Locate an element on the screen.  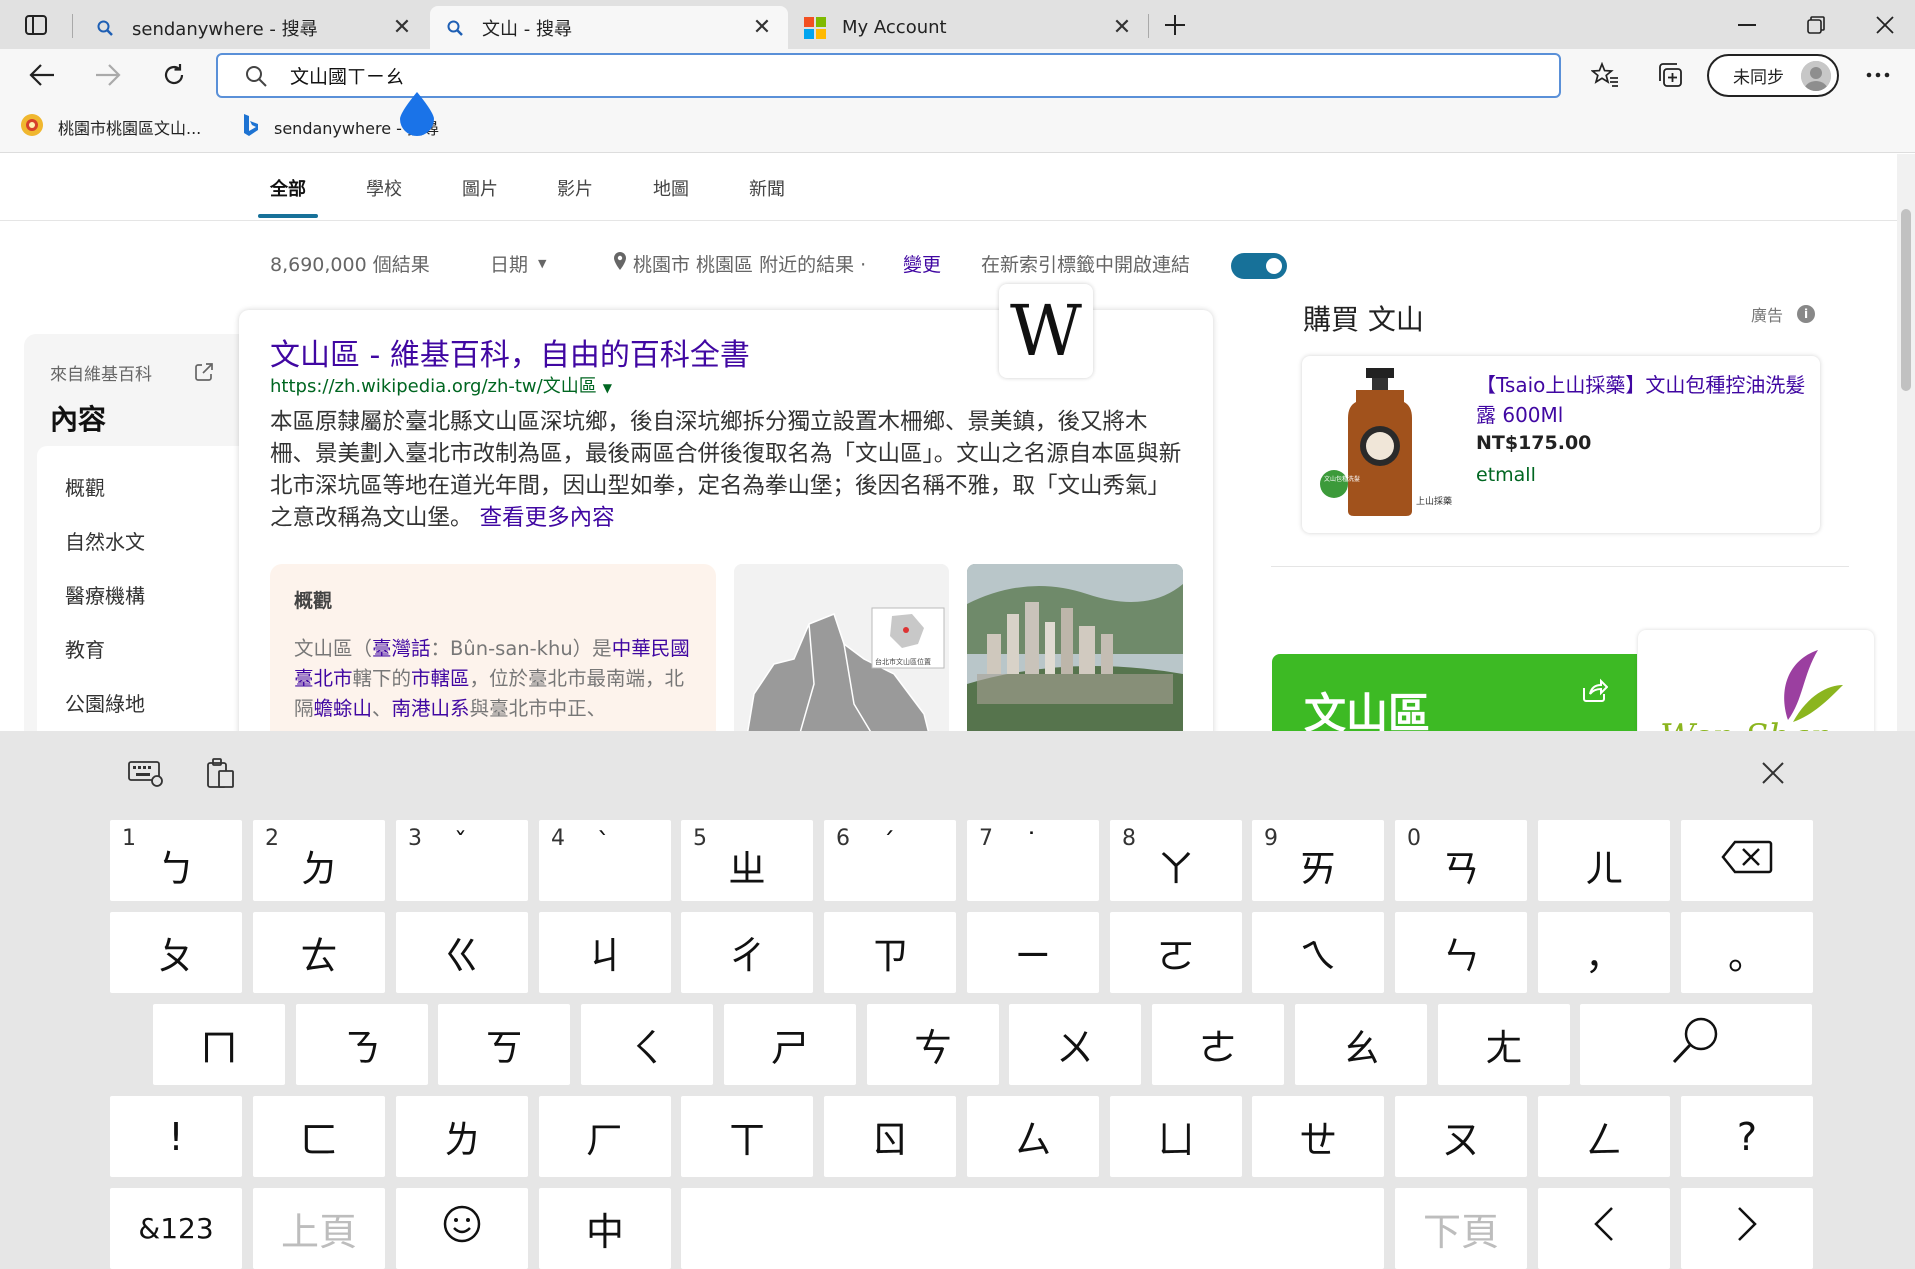
chevron-down-icon: ▼ is located at coordinates (607, 388).